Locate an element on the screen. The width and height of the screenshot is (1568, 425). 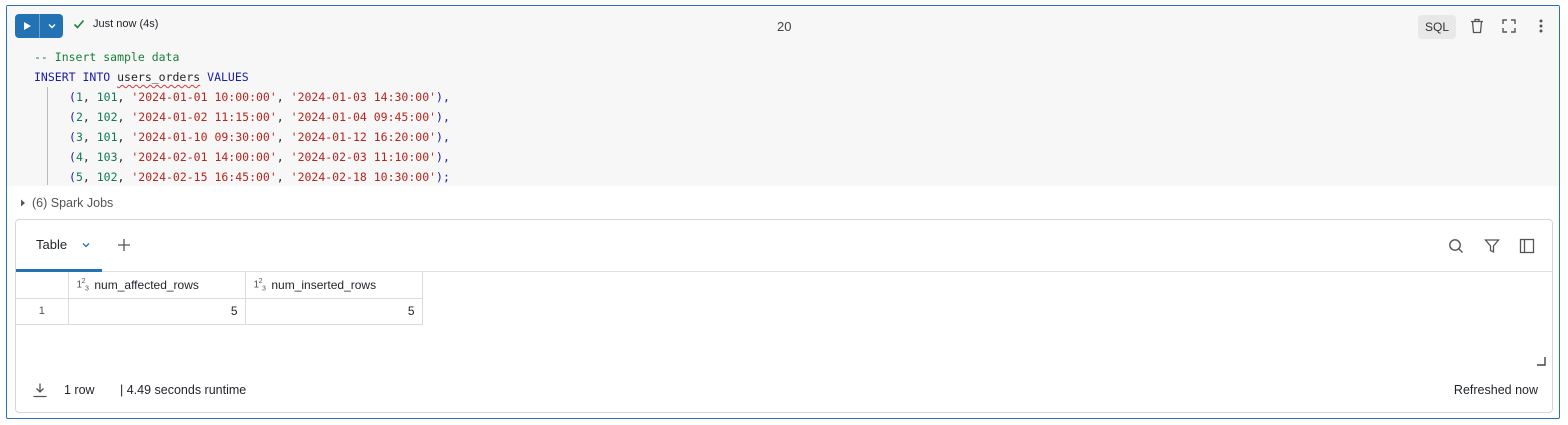
table-row: 1 5 5 is located at coordinates (219, 311).